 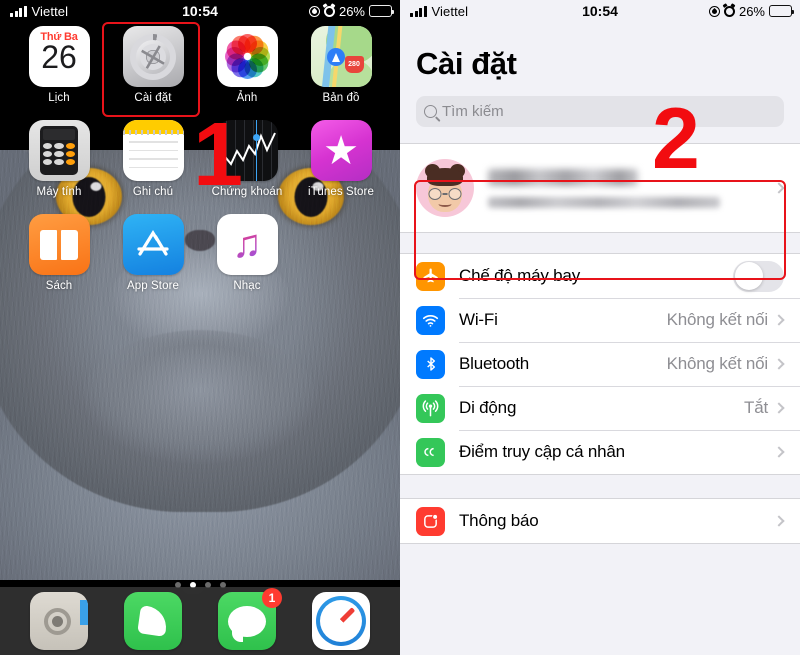 I want to click on status-bar-right: Viettel 10:54 26%, so click(x=600, y=11).